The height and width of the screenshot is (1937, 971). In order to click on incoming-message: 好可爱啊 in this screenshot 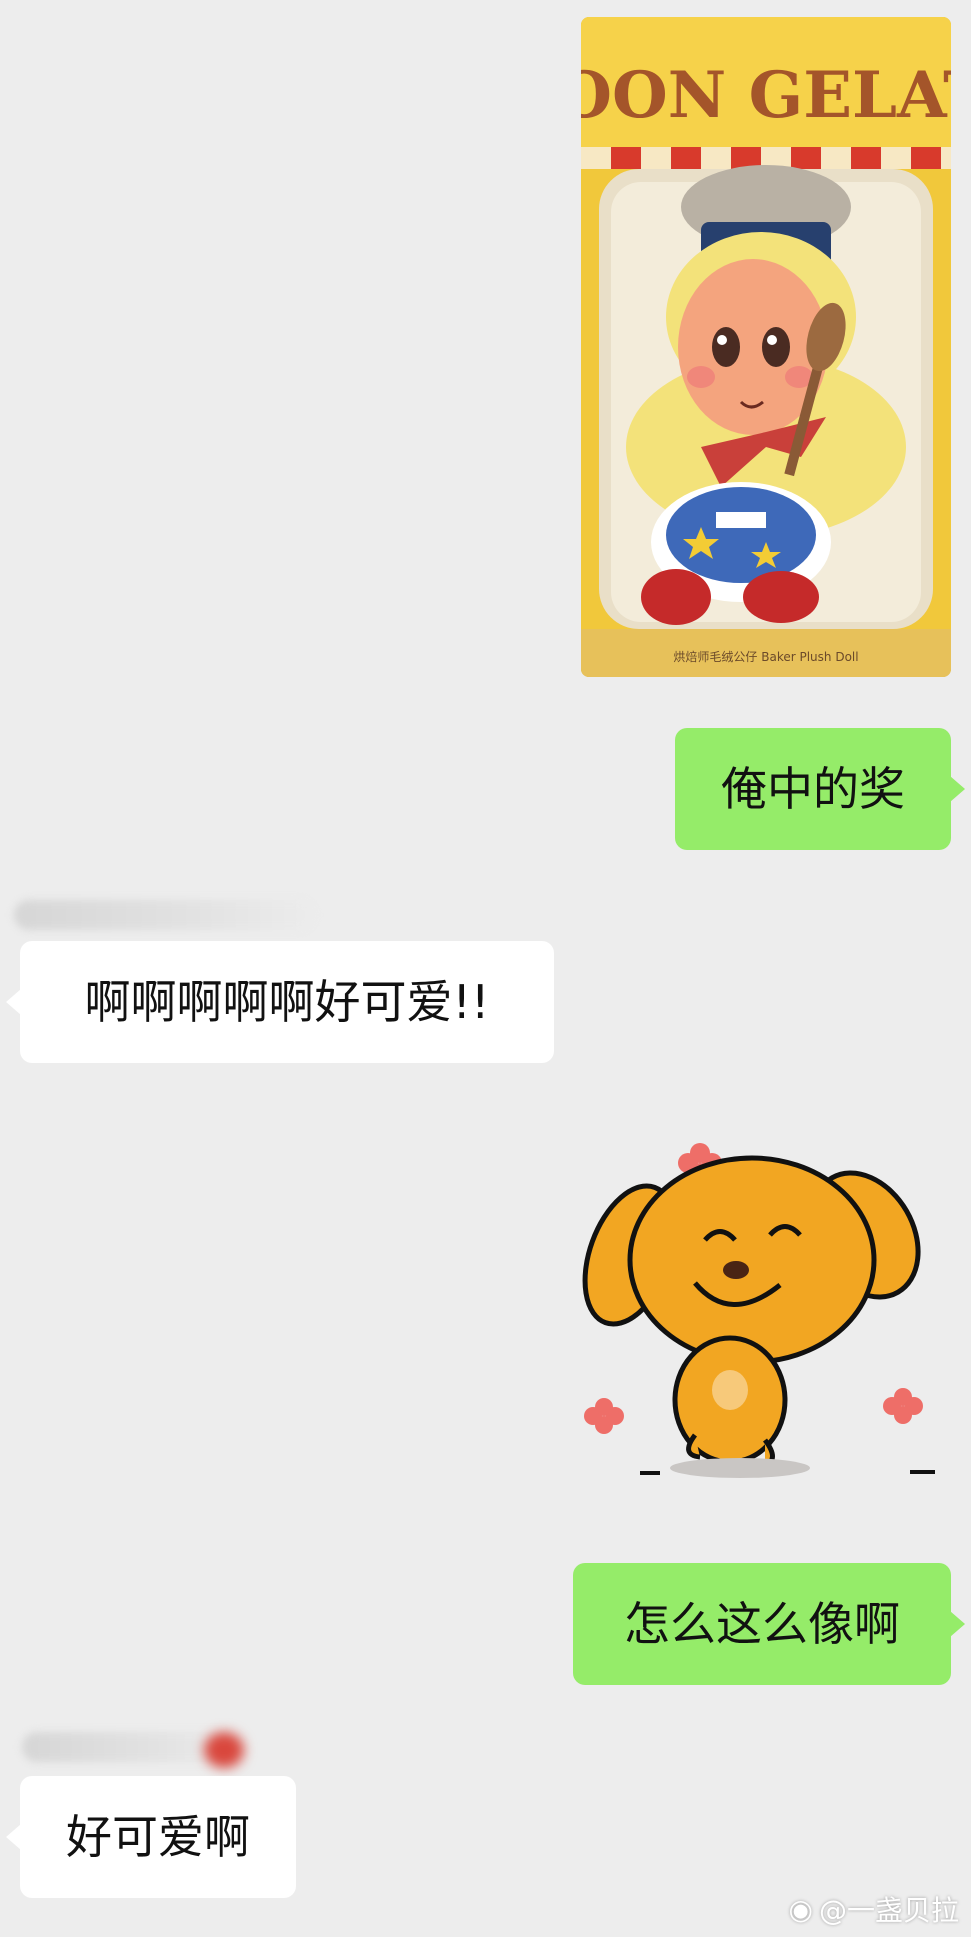, I will do `click(151, 1837)`.